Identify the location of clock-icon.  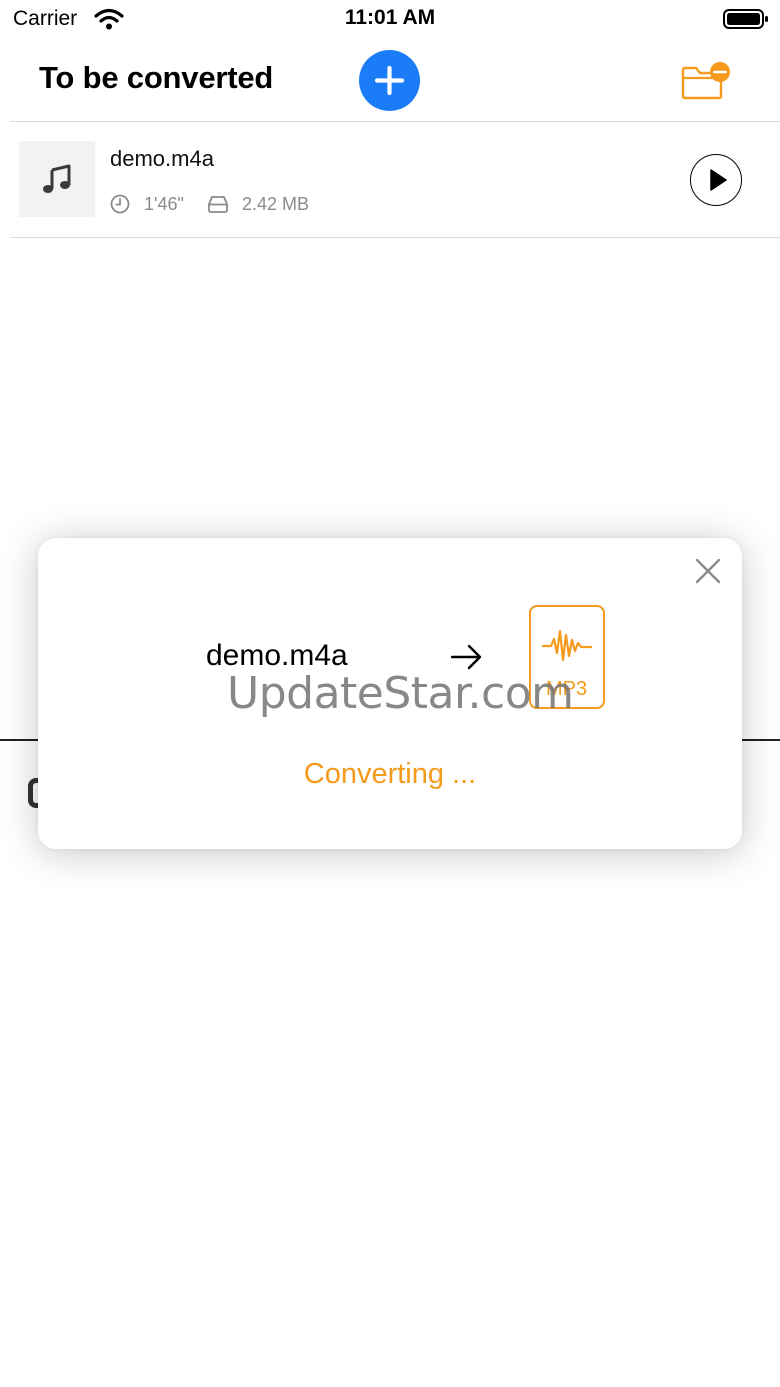
(120, 204).